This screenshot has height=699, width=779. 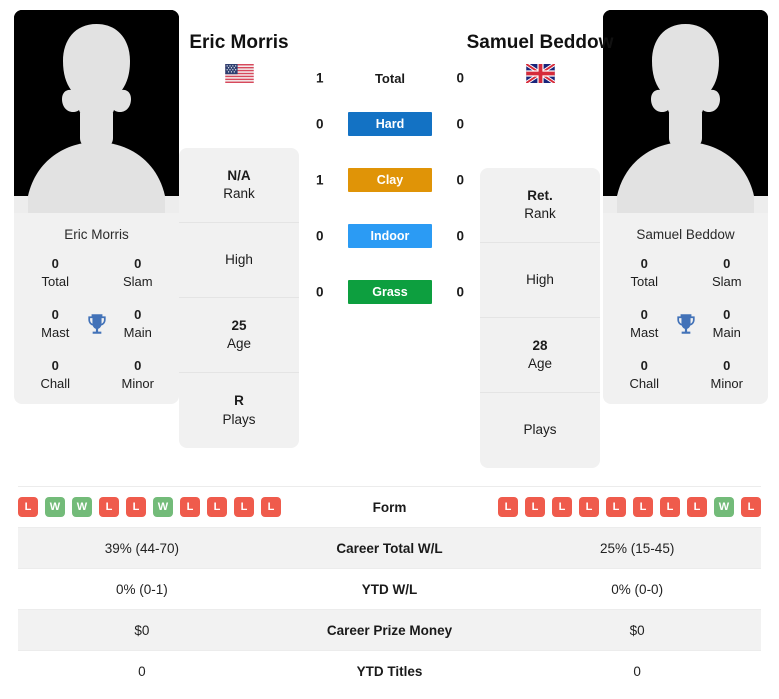 I want to click on value-left: $0, so click(x=142, y=630).